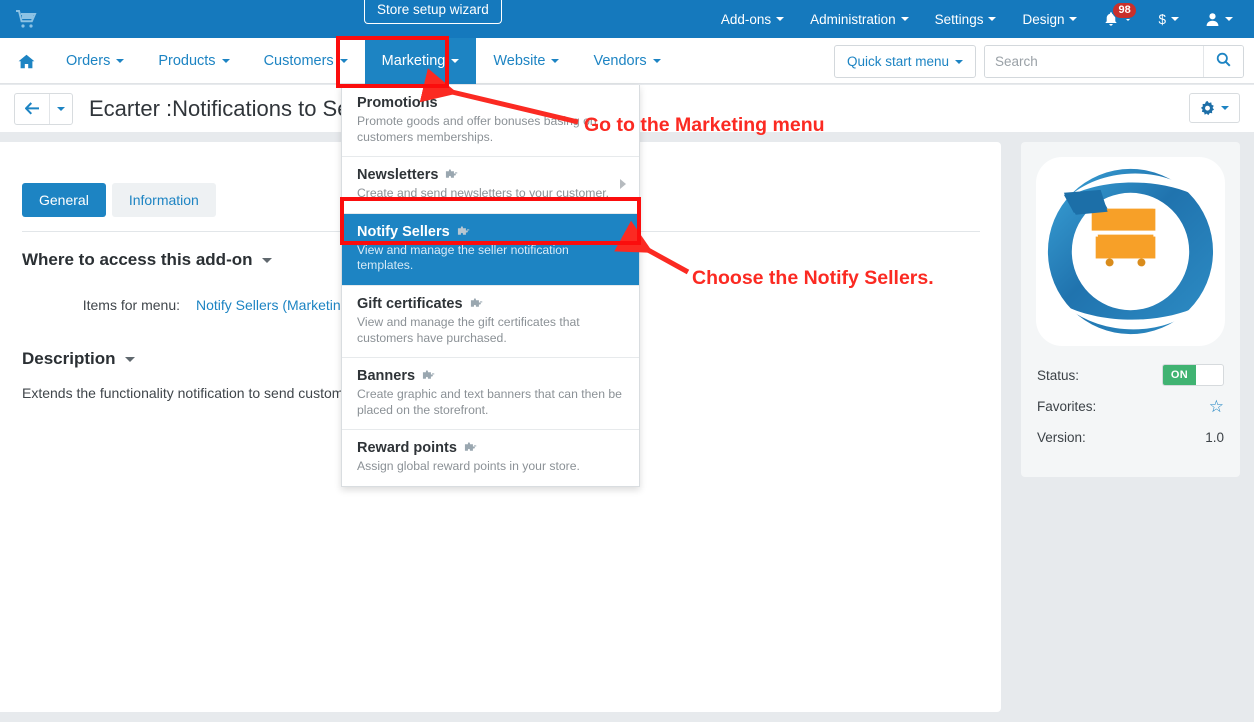 Image resolution: width=1254 pixels, height=722 pixels. I want to click on top-menu-addons-label: Add-ons, so click(746, 19).